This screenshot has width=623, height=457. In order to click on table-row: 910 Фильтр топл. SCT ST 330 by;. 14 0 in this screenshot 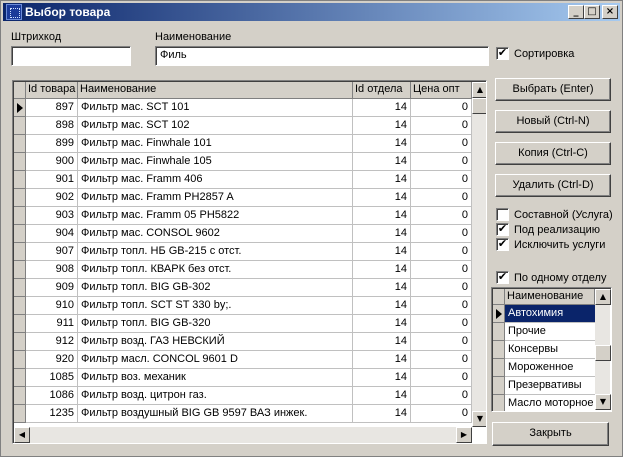, I will do `click(243, 306)`.